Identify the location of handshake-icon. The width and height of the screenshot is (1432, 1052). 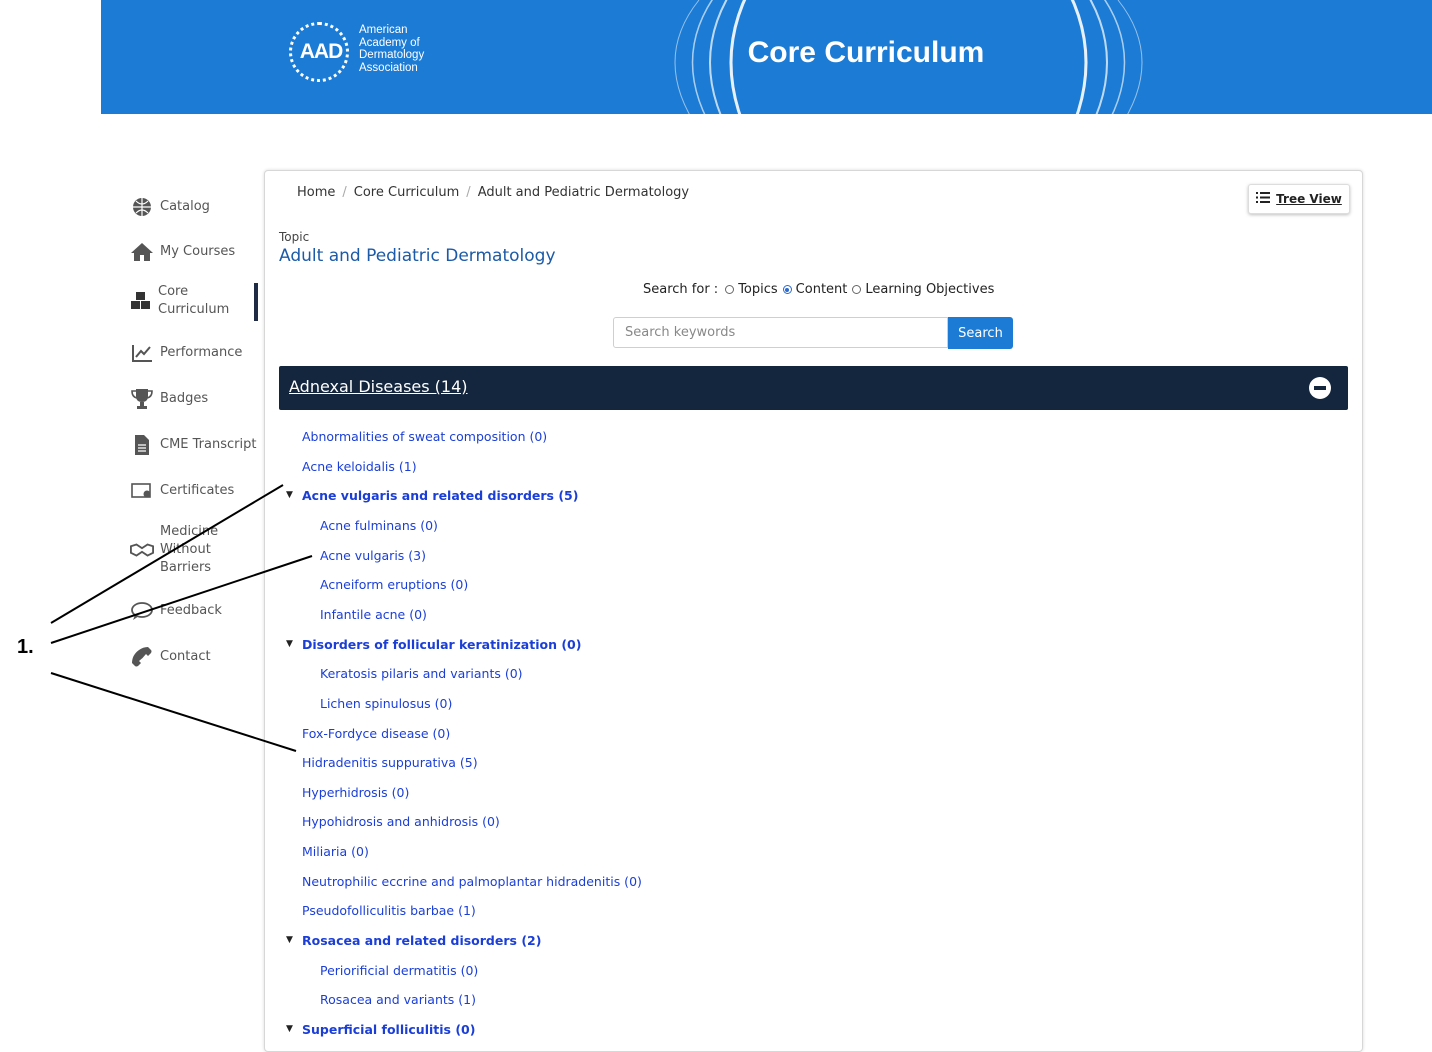
(142, 550).